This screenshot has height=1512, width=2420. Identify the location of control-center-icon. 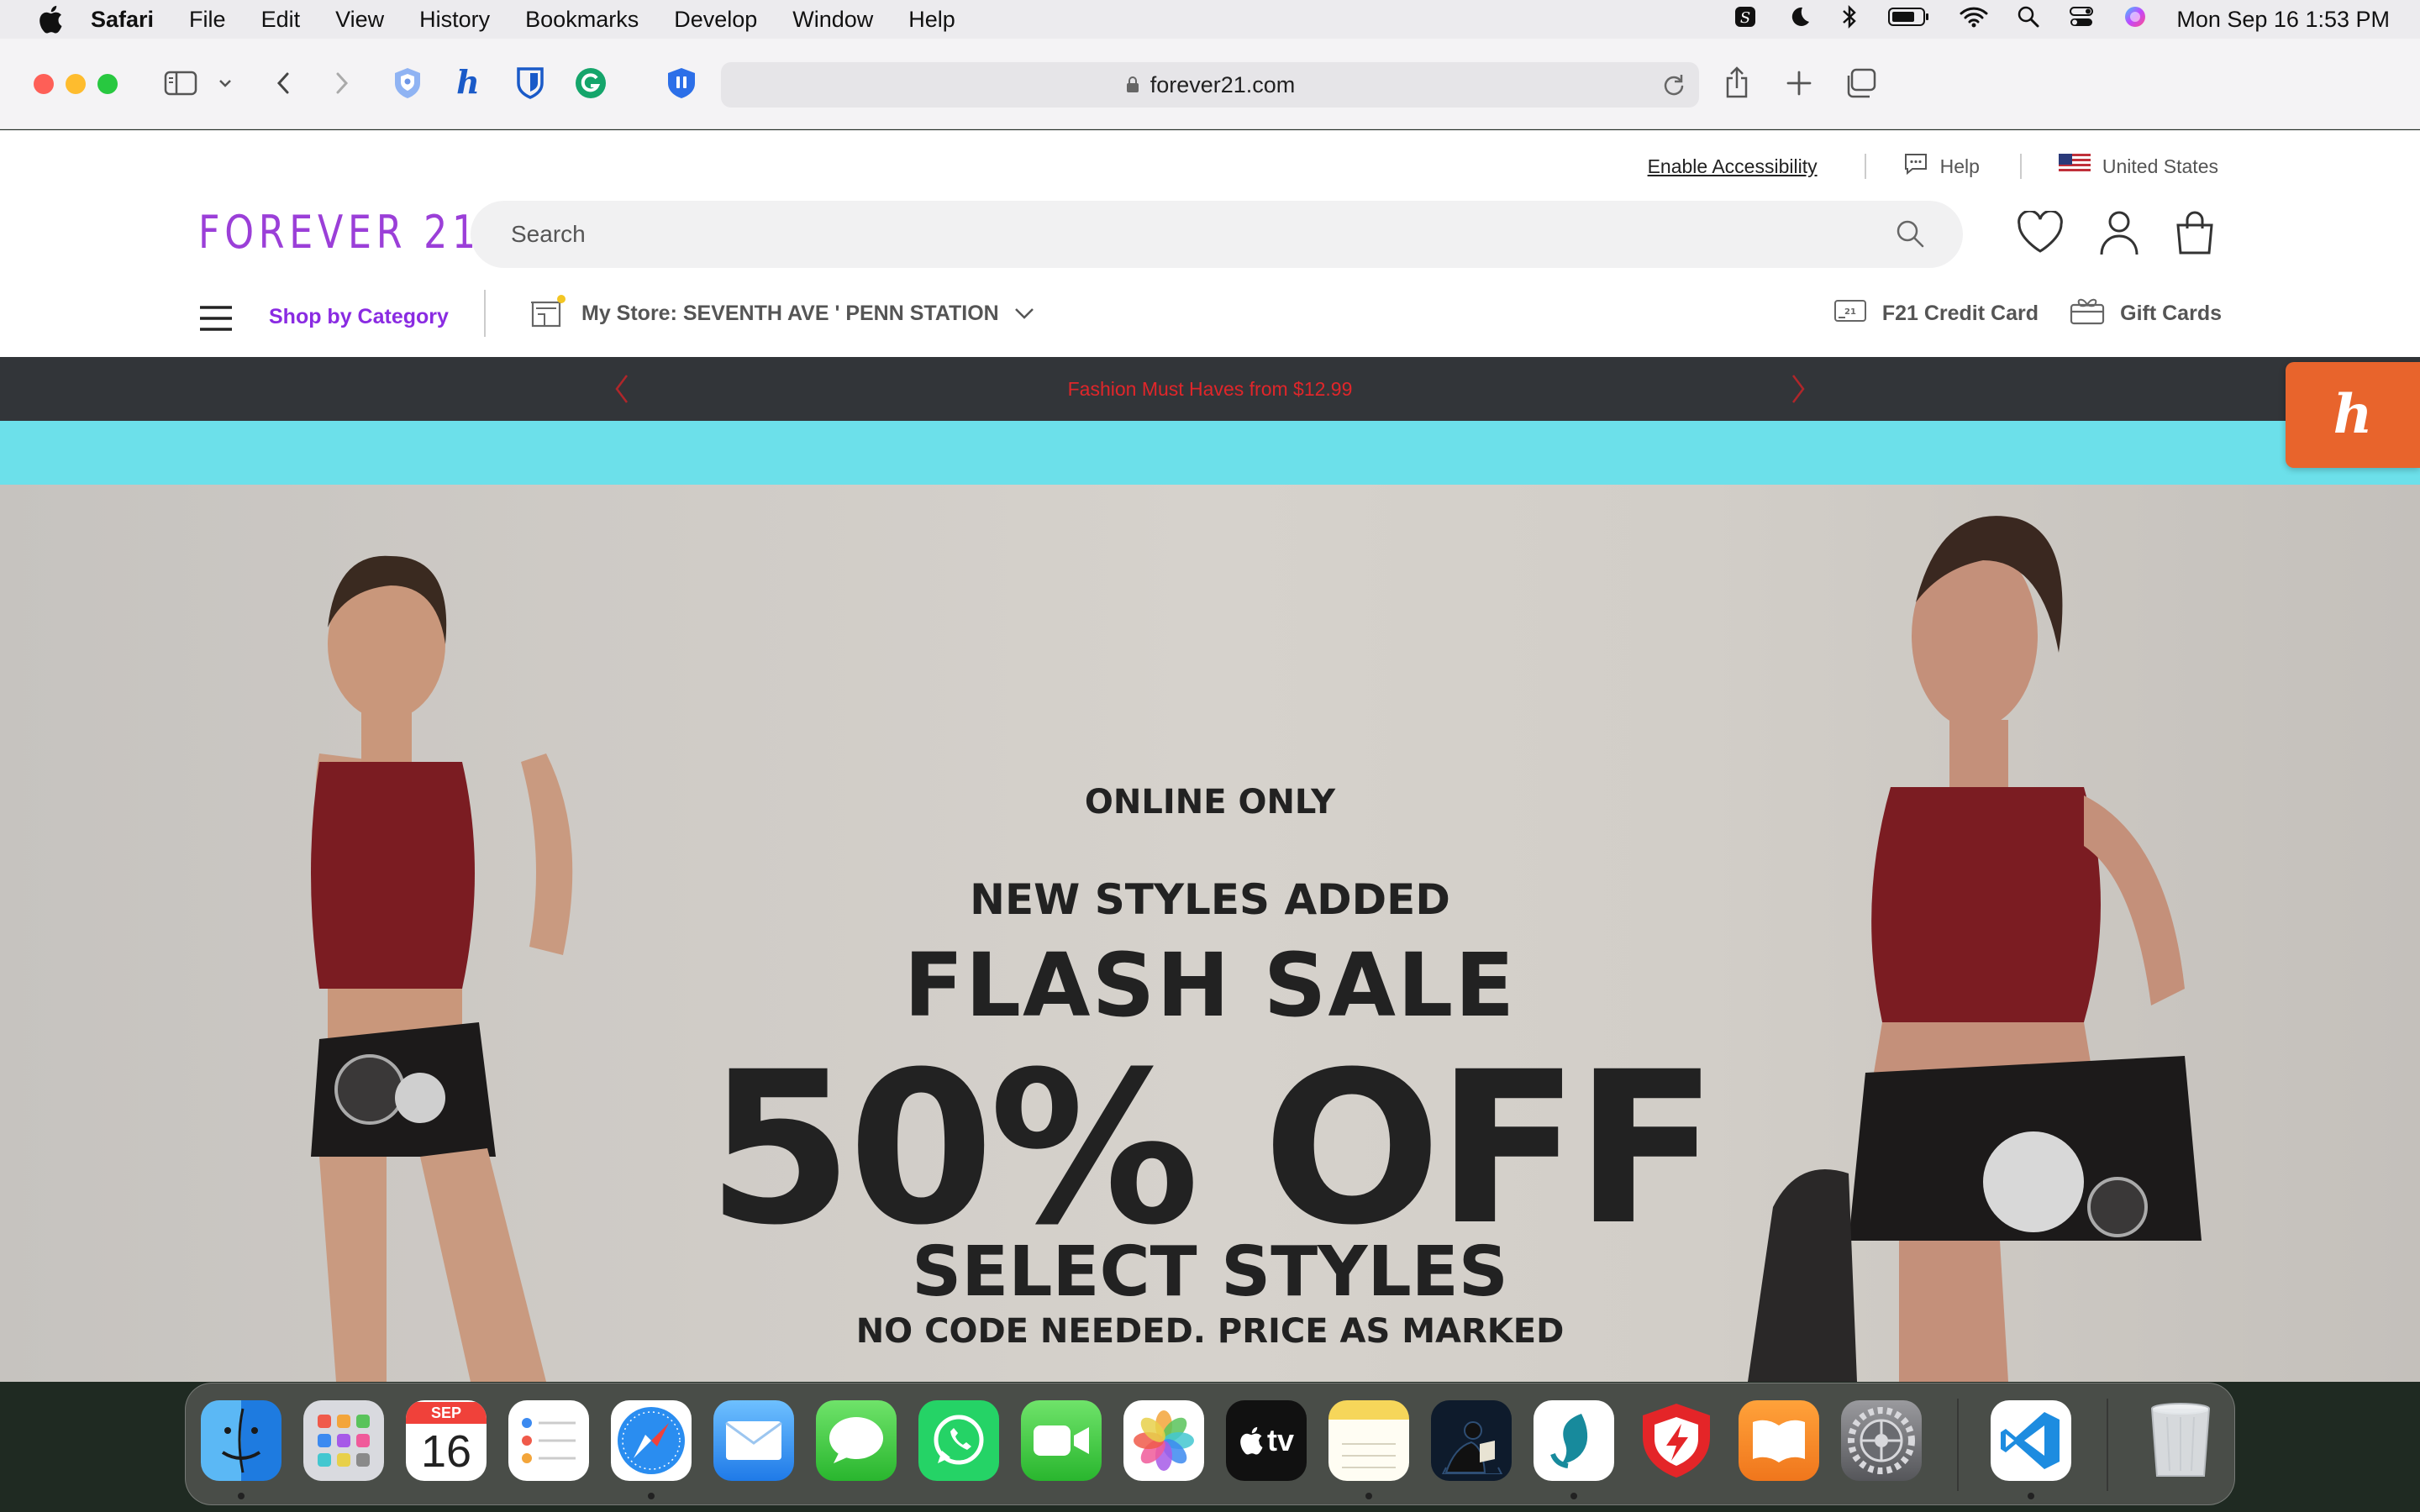
(2082, 19).